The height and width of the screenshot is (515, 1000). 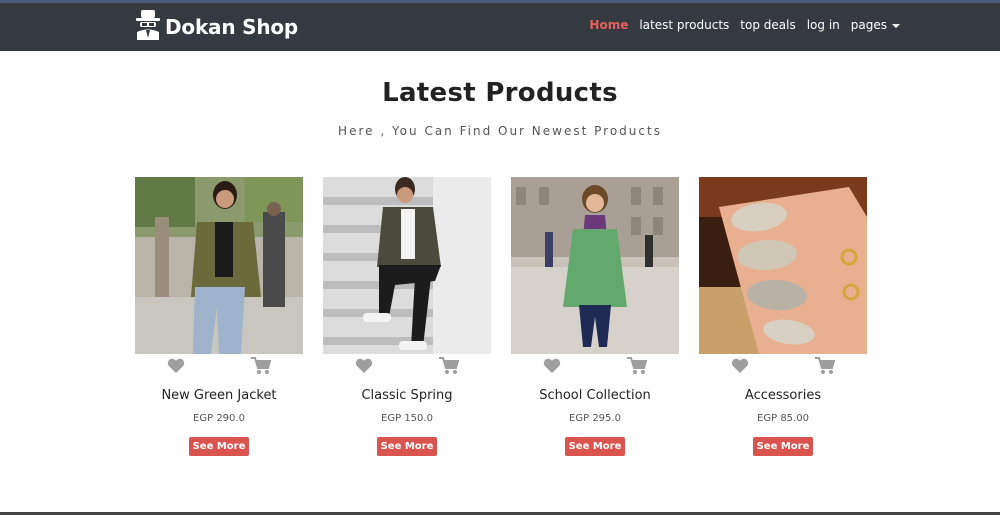 What do you see at coordinates (684, 25) in the screenshot?
I see `nav-latest-products: latest products` at bounding box center [684, 25].